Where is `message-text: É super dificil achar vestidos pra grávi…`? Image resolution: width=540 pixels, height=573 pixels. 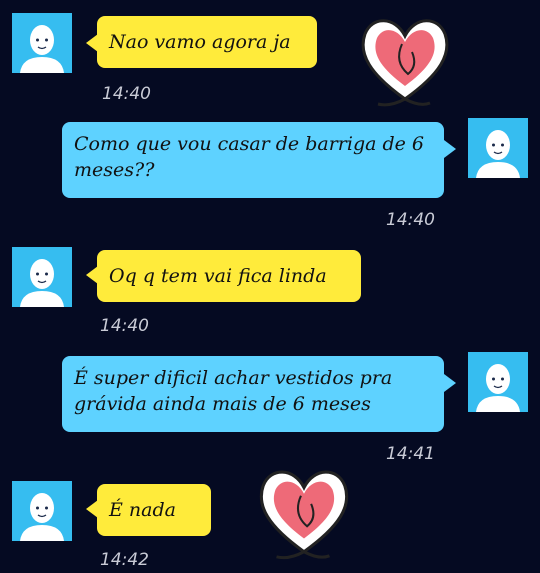
message-text: É super dificil achar vestidos pra grávi… is located at coordinates (233, 391).